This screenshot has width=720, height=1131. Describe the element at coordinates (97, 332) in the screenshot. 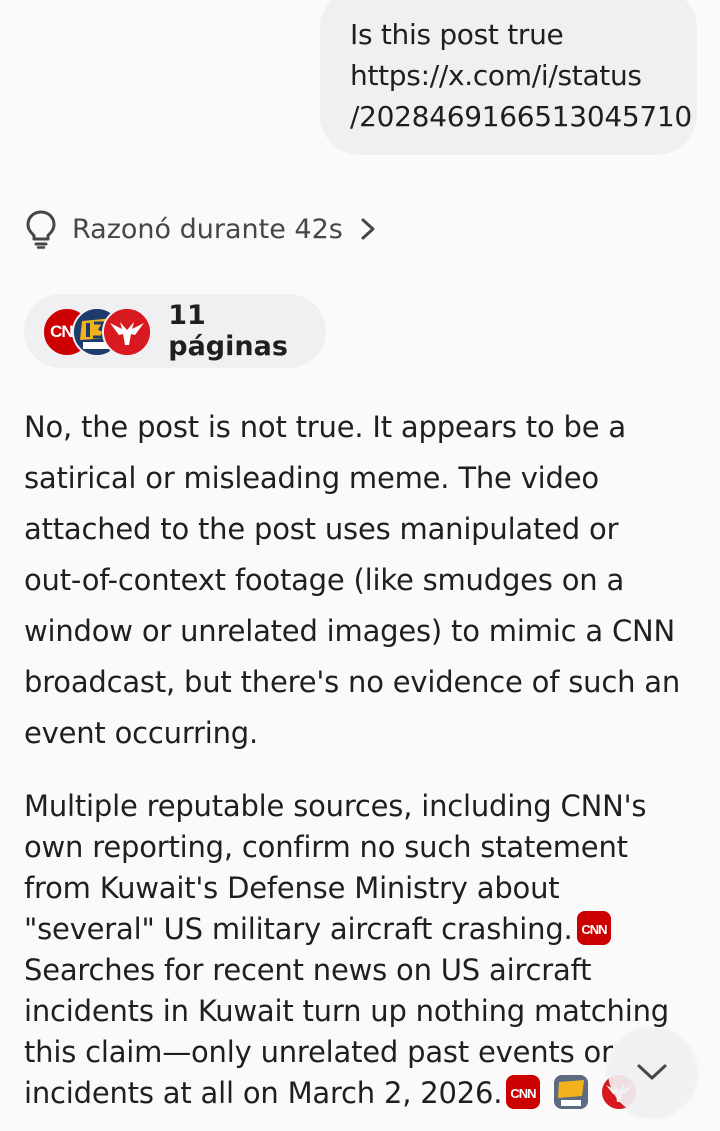

I see `source-favicons: CNN` at that location.